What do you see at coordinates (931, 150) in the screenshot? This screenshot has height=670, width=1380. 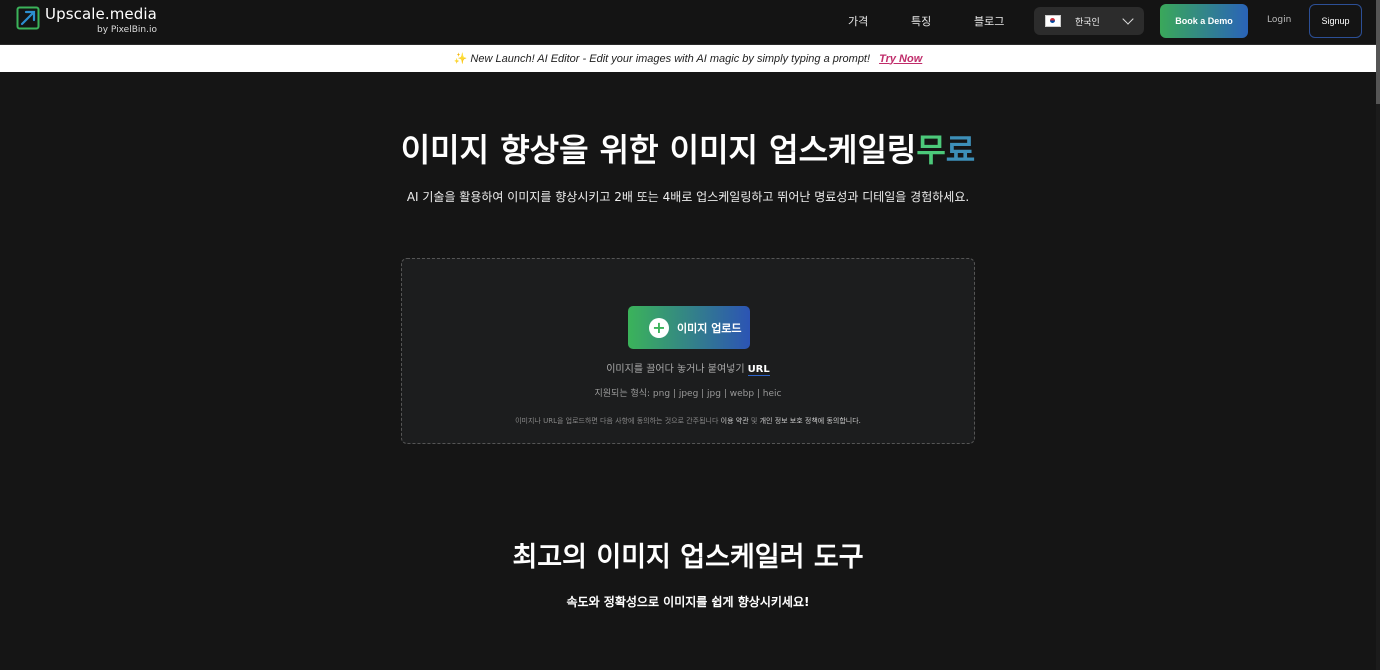 I see `hero-title-free-1: 무` at bounding box center [931, 150].